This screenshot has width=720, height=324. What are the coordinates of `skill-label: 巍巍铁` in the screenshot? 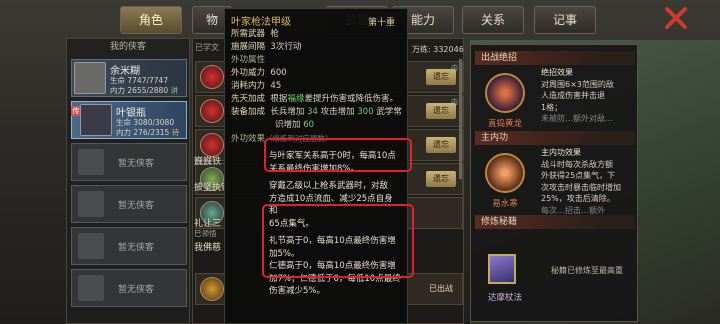 It's located at (208, 162).